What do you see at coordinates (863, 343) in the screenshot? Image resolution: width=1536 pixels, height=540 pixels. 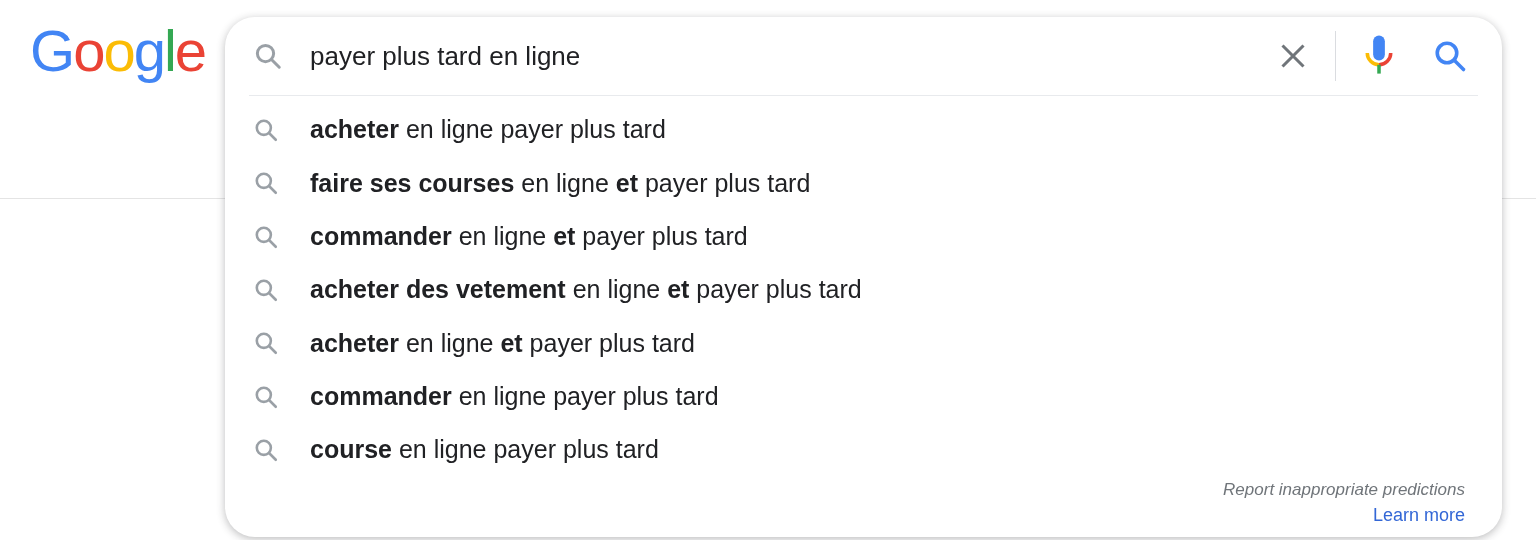 I see `suggestion-item: acheter en ligne et payer plus tard` at bounding box center [863, 343].